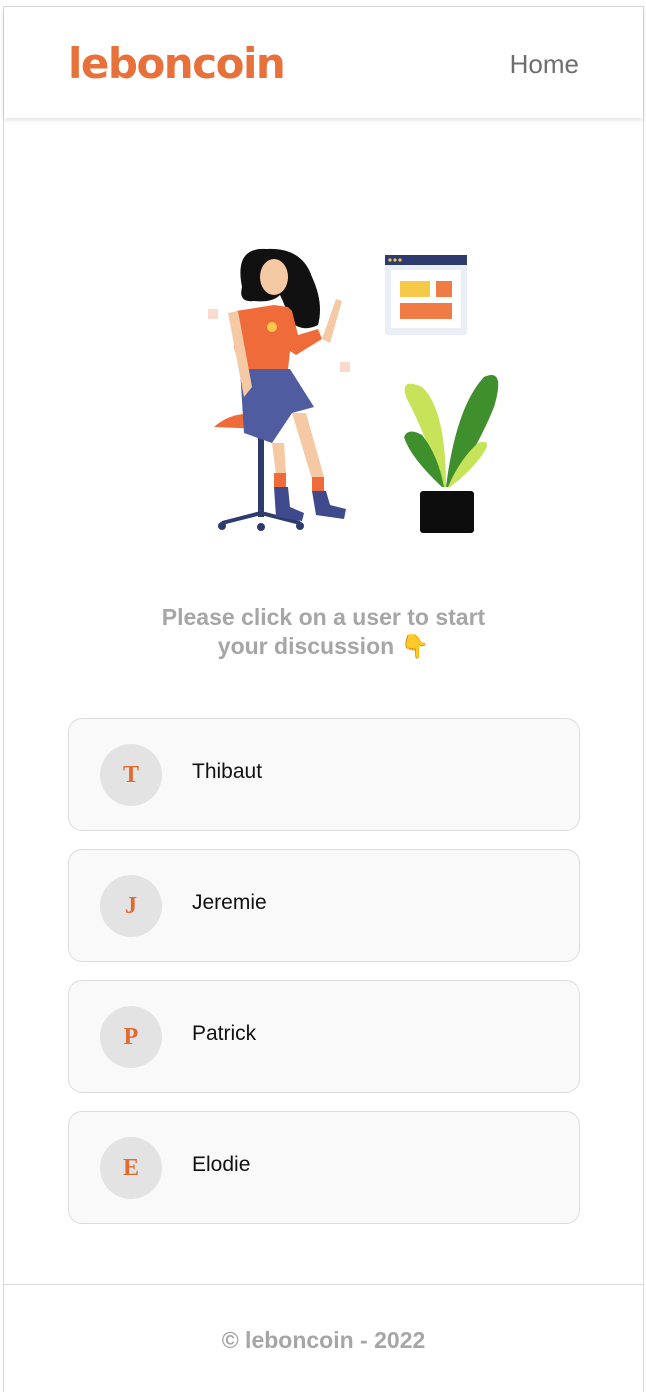 The width and height of the screenshot is (646, 1392). I want to click on user-card-jeremie: J Jeremie, so click(324, 905).